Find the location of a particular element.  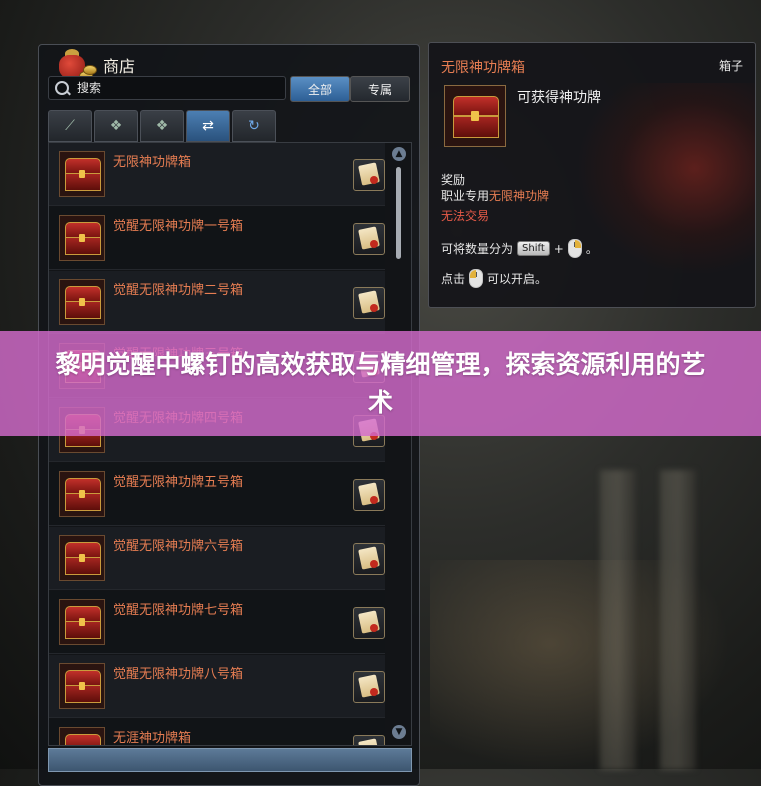

banner-headline: 黎明觉醒中螺钉的高效获取与精细管理，探索资源利用的艺术 is located at coordinates (380, 383).